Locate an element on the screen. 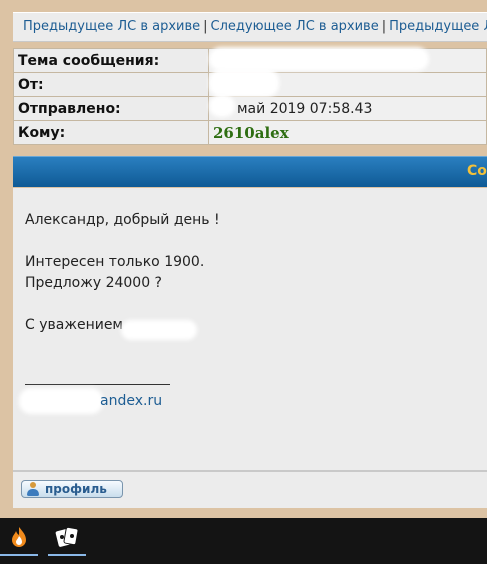 This screenshot has width=487, height=564. from-label: От: is located at coordinates (111, 84).